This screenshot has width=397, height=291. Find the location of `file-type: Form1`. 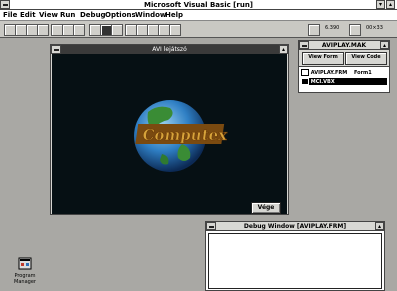

file-type: Form1 is located at coordinates (362, 73).